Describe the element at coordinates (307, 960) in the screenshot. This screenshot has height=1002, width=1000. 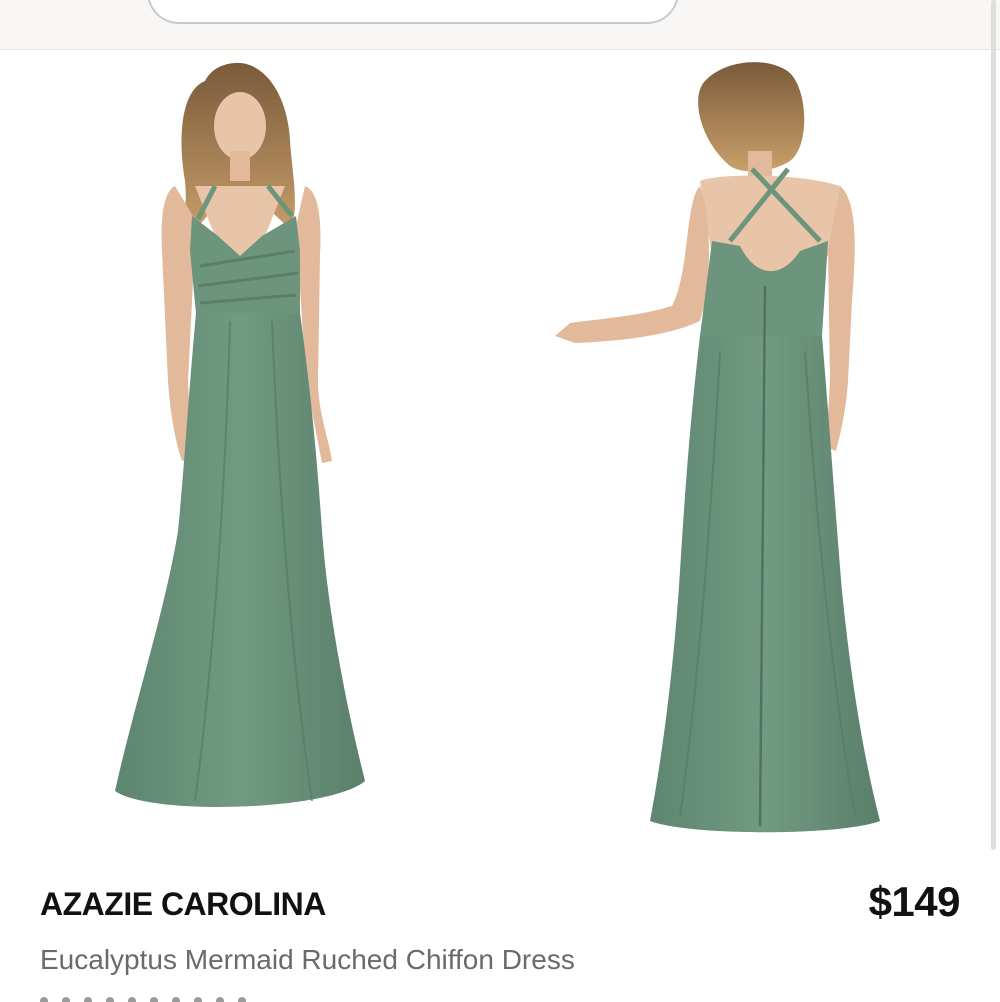
I see `product-title: Eucalyptus Mermaid Ruched Chiffon Dress` at that location.